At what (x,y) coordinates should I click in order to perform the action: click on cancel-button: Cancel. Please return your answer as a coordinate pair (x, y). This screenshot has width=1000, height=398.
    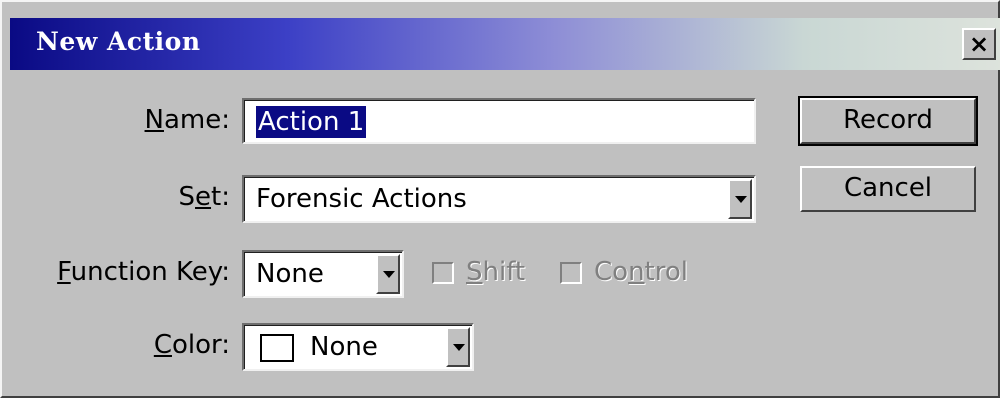
    Looking at the image, I should click on (888, 189).